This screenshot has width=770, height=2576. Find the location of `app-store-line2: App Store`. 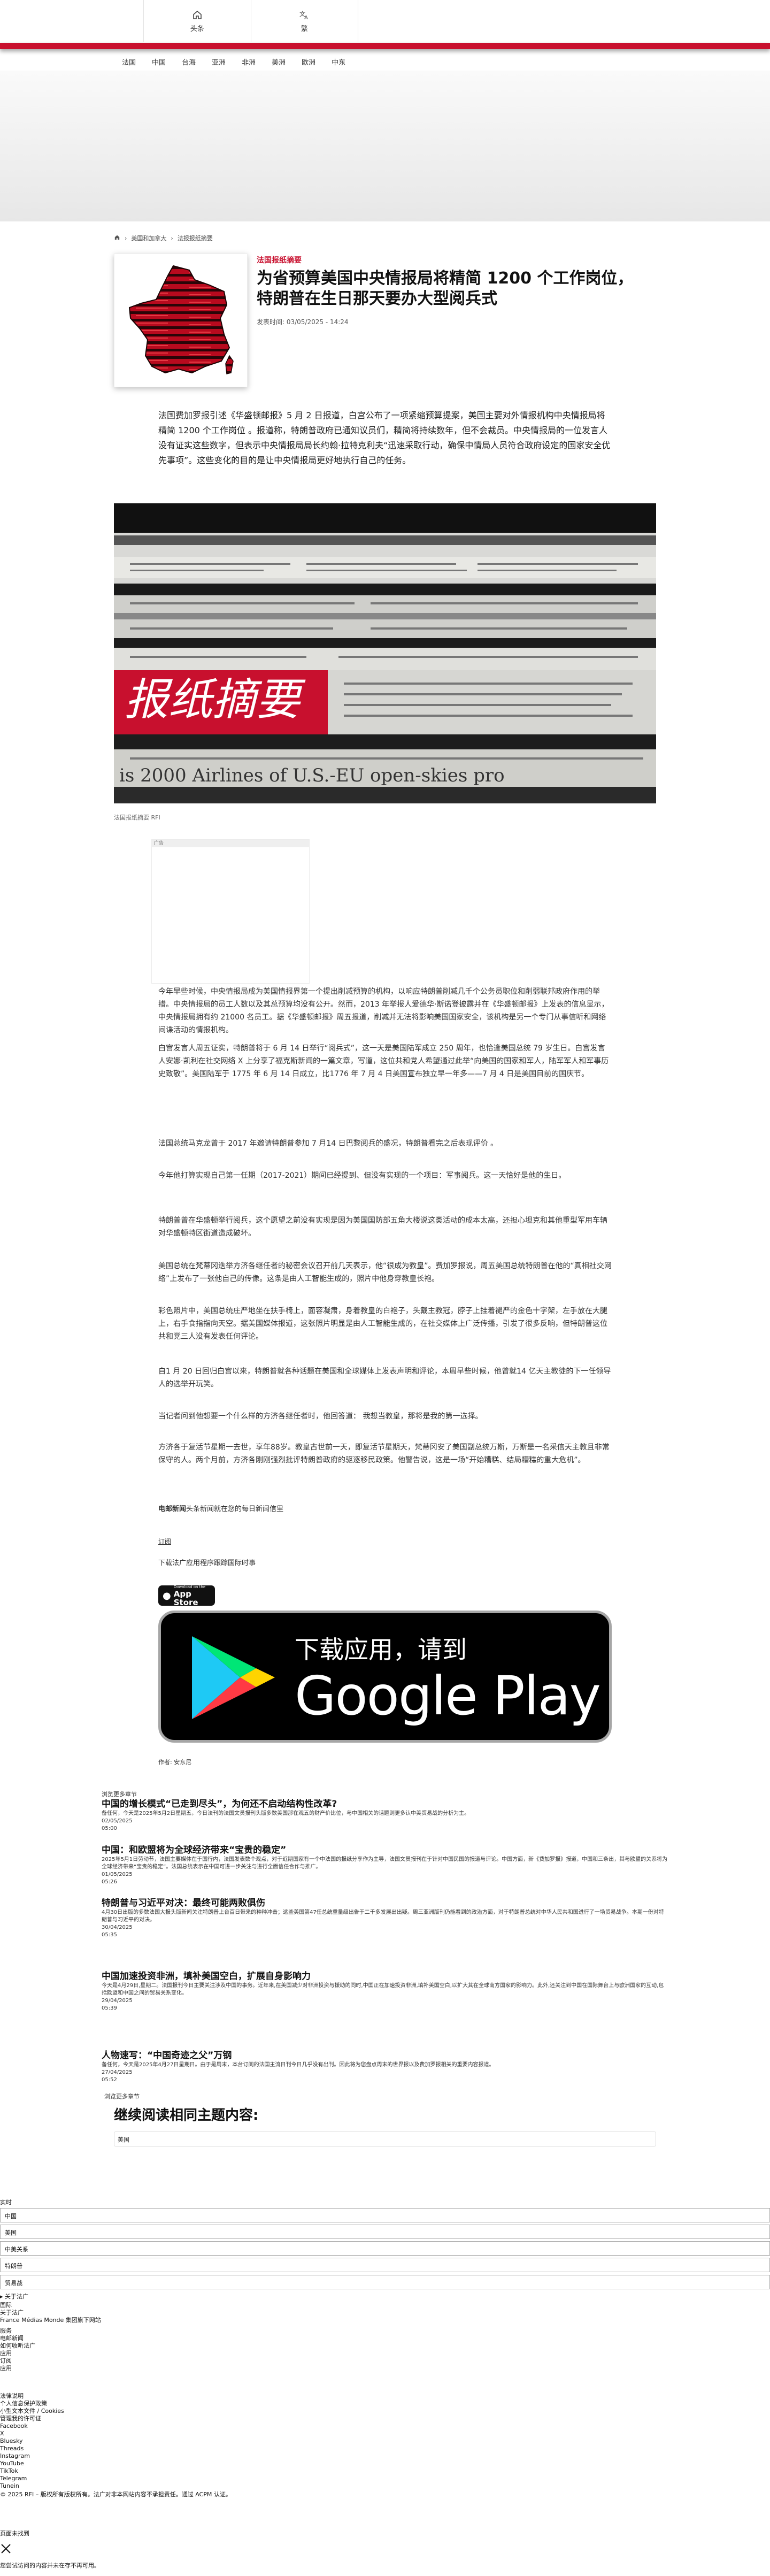

app-store-line2: App Store is located at coordinates (185, 1598).